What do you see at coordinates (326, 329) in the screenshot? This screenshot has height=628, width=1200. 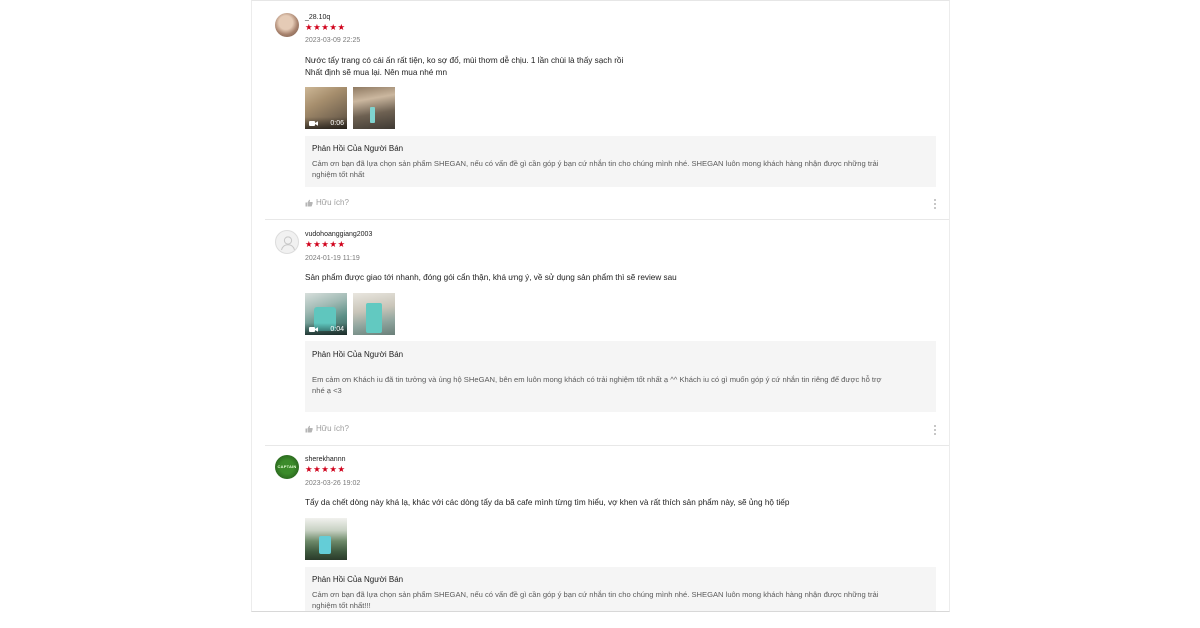 I see `video-overlay: 0:04` at bounding box center [326, 329].